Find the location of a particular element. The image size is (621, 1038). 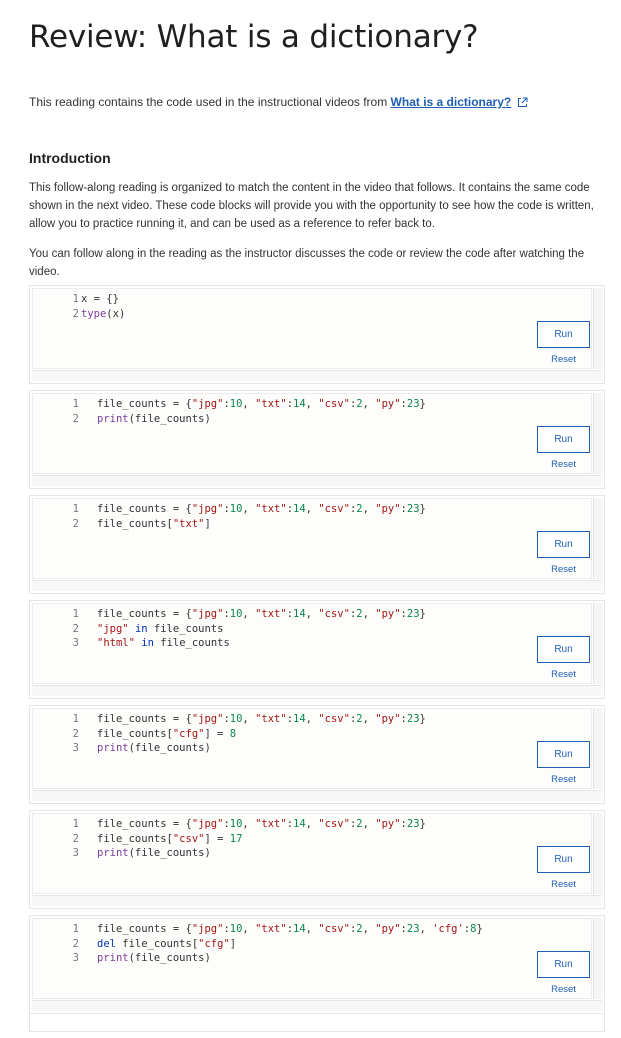

code-line: 2 print(file_counts) is located at coordinates (312, 419).